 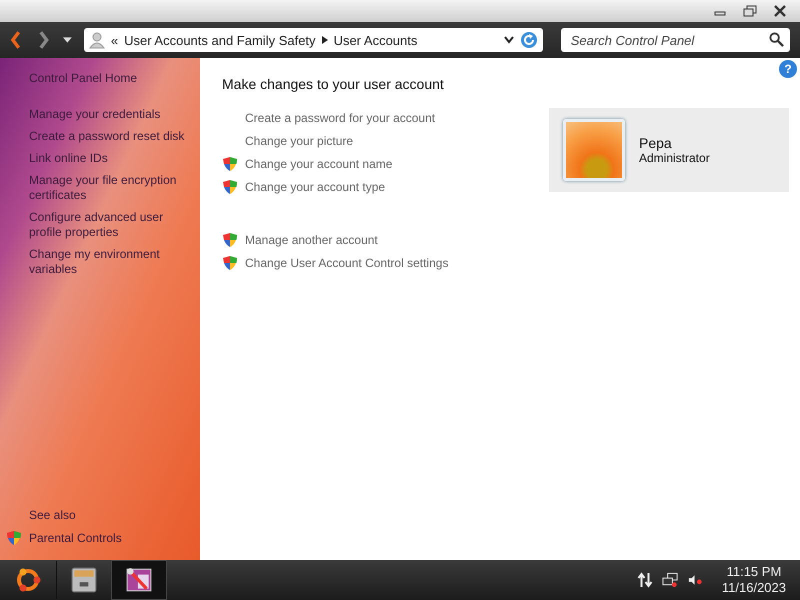 I want to click on breadcrumb-item: User Accounts, so click(x=376, y=40).